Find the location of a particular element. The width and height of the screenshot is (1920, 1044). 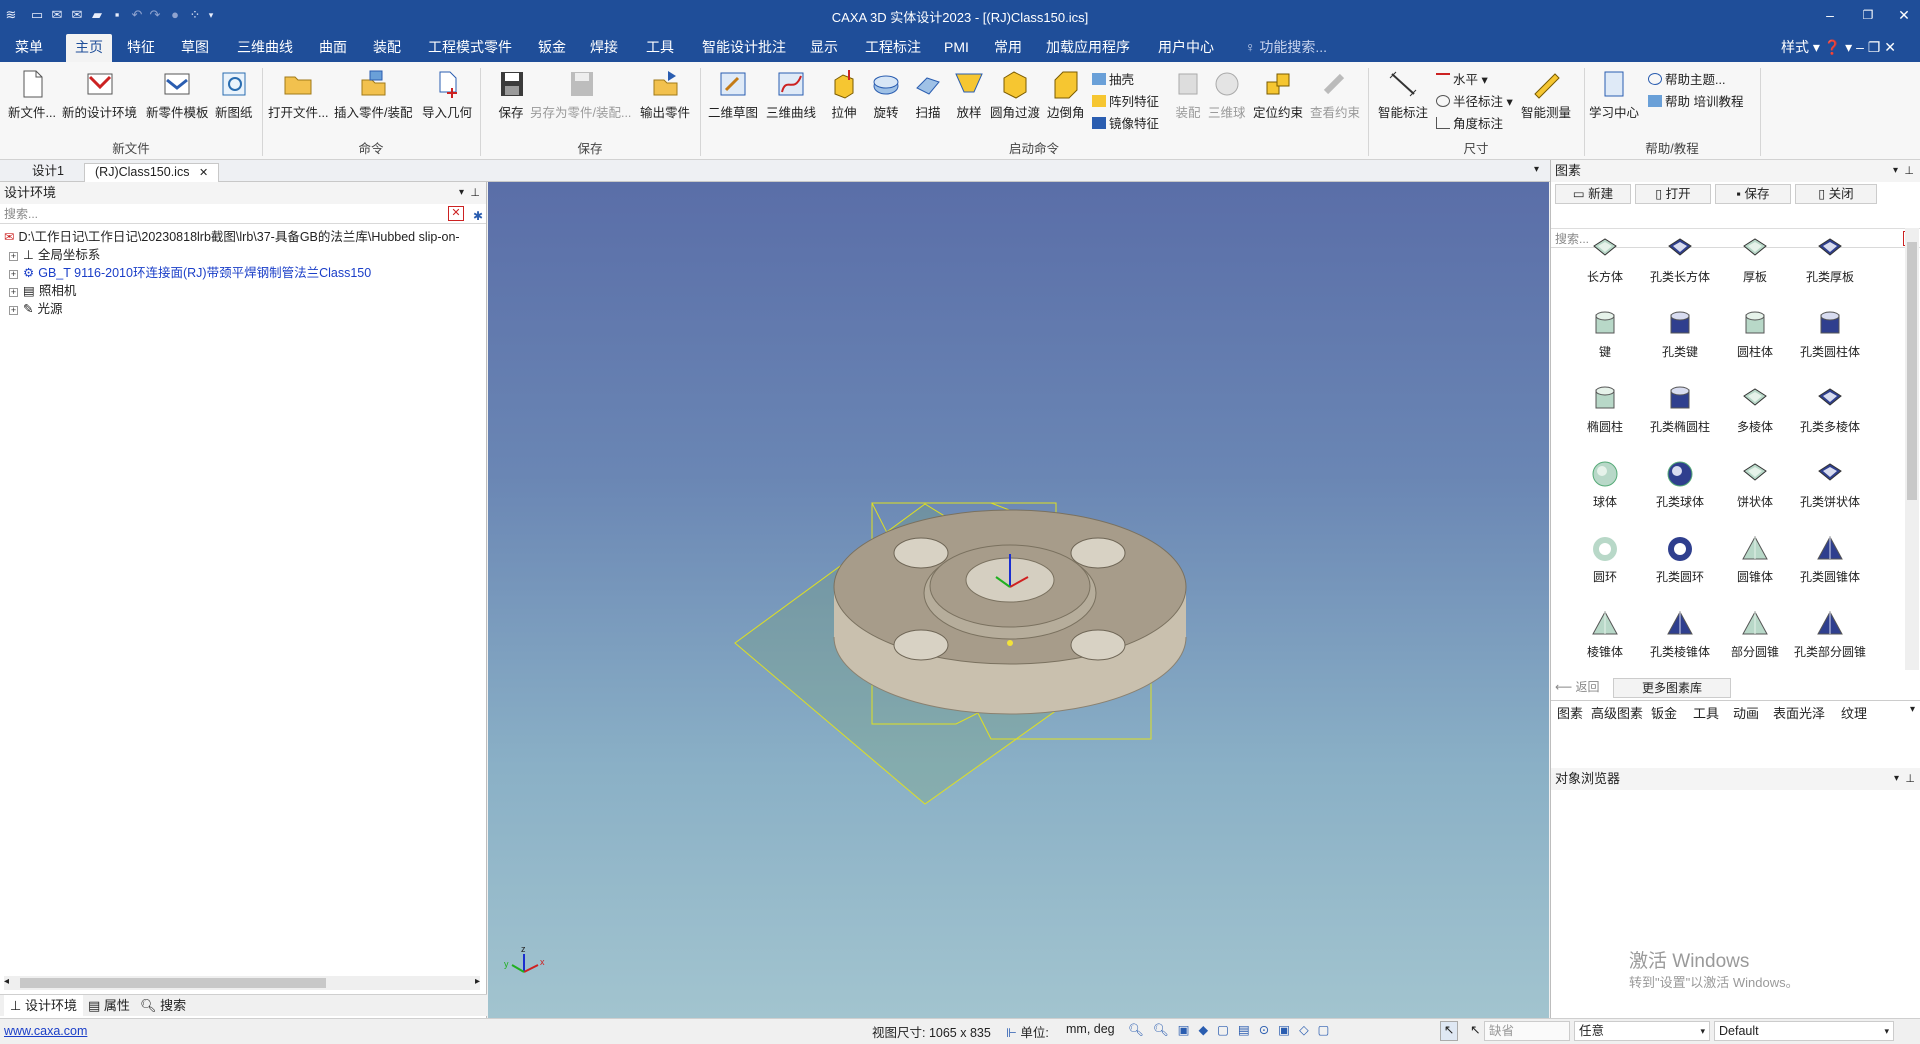

sketch-2d-button: 二维草图 is located at coordinates (733, 94).